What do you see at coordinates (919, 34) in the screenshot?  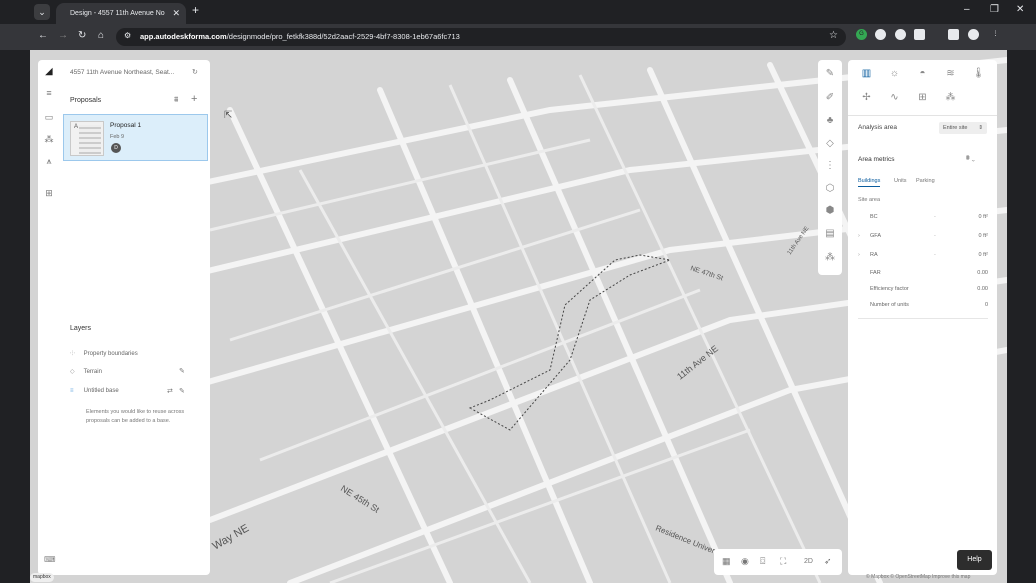 I see `extensions-puzzle-icon` at bounding box center [919, 34].